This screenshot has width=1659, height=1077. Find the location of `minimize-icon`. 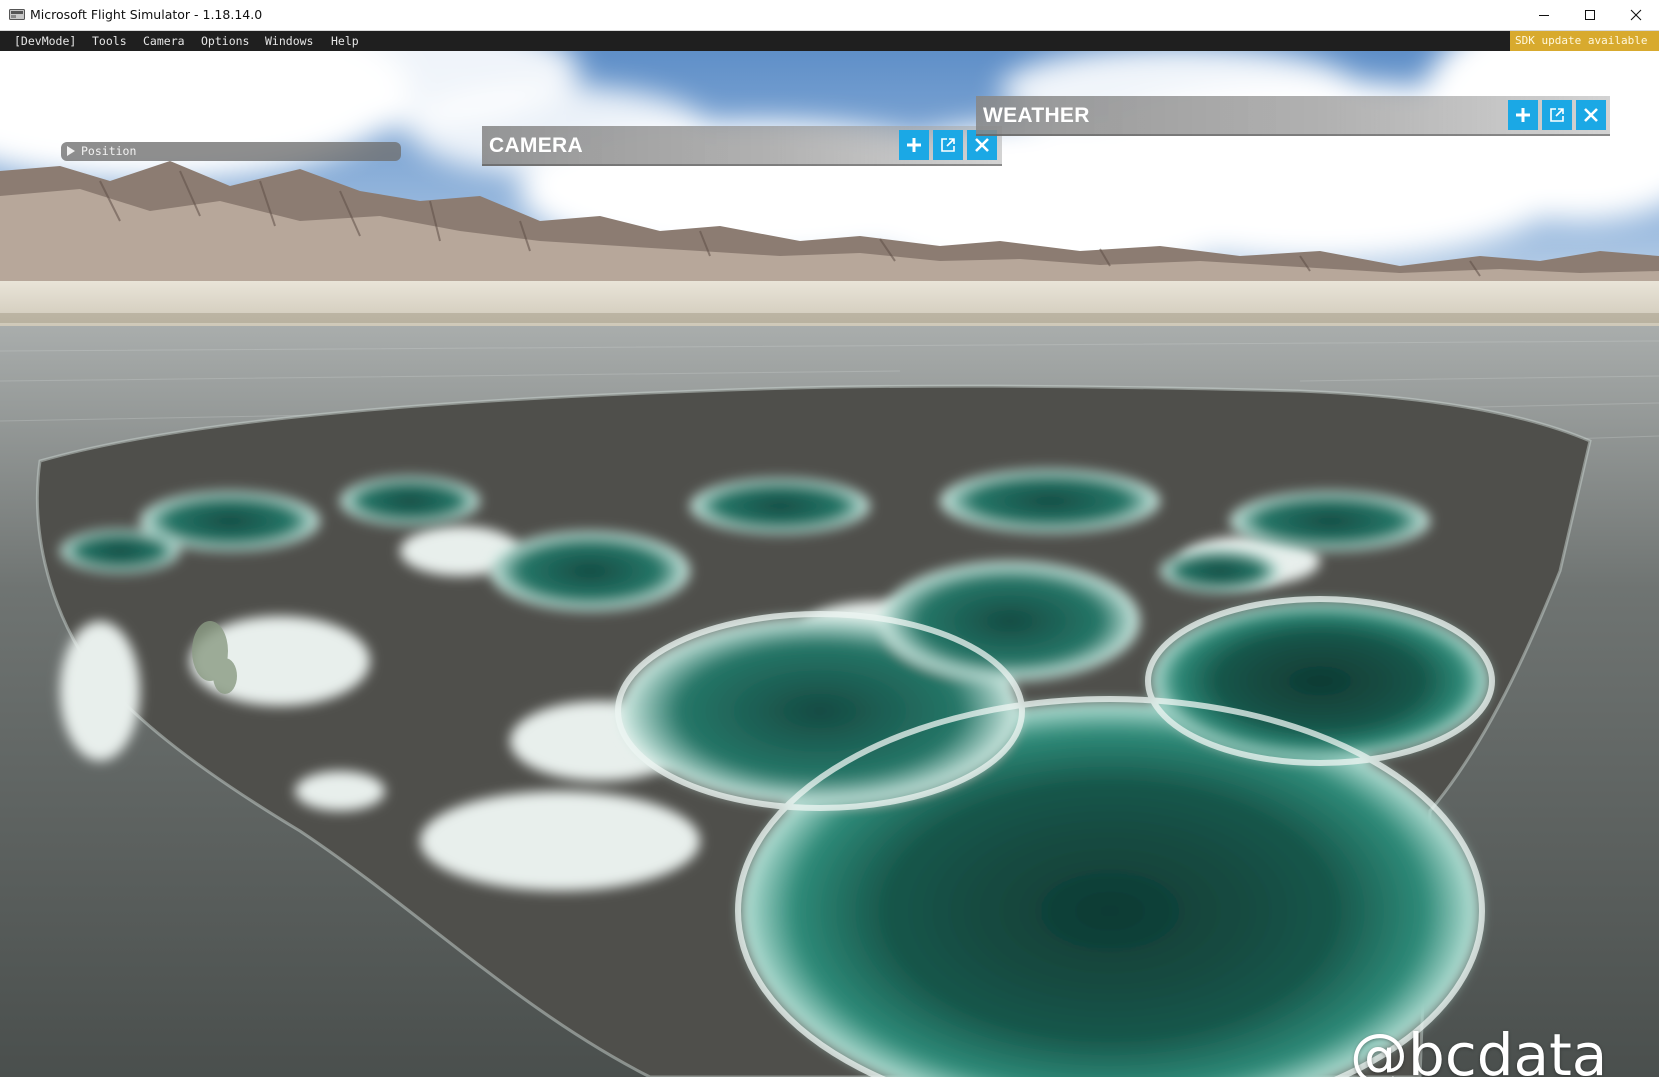

minimize-icon is located at coordinates (1544, 15).